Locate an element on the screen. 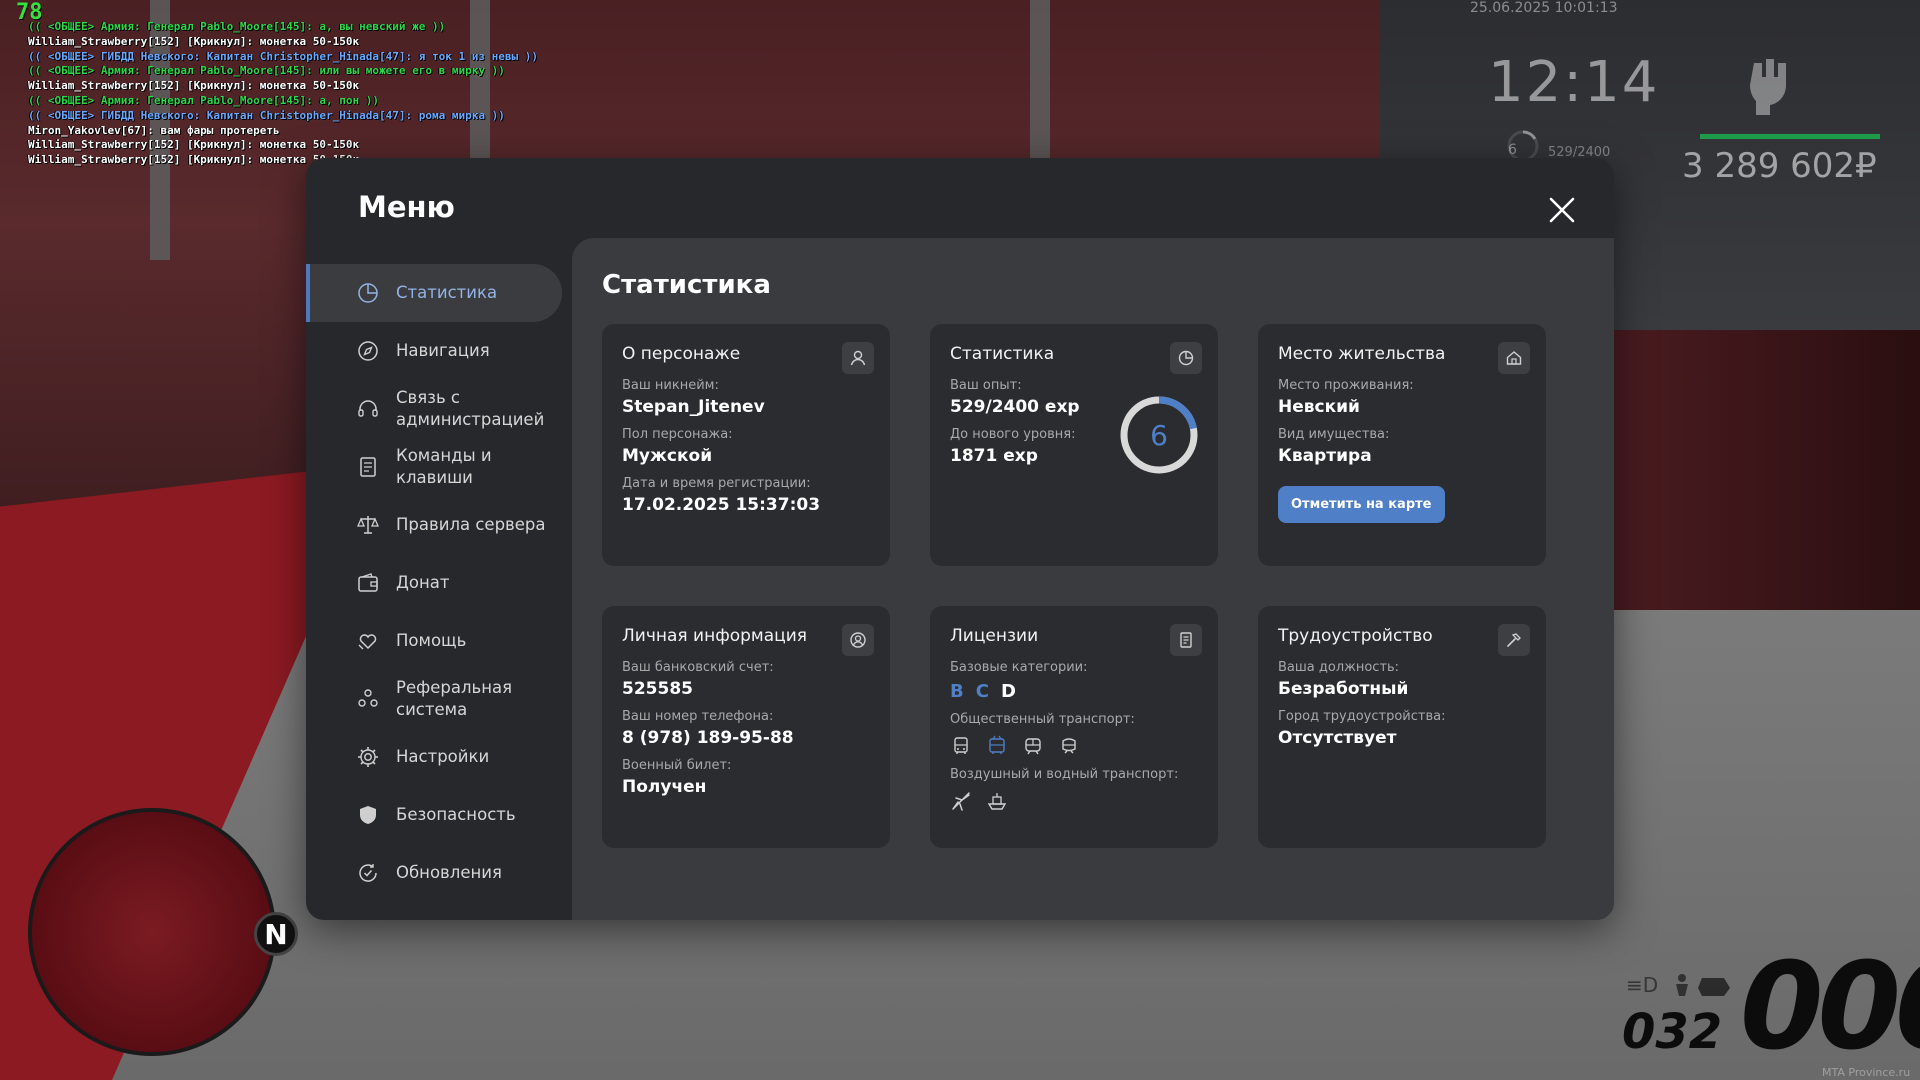 Image resolution: width=1920 pixels, height=1080 pixels. trolleybus-icon is located at coordinates (997, 744).